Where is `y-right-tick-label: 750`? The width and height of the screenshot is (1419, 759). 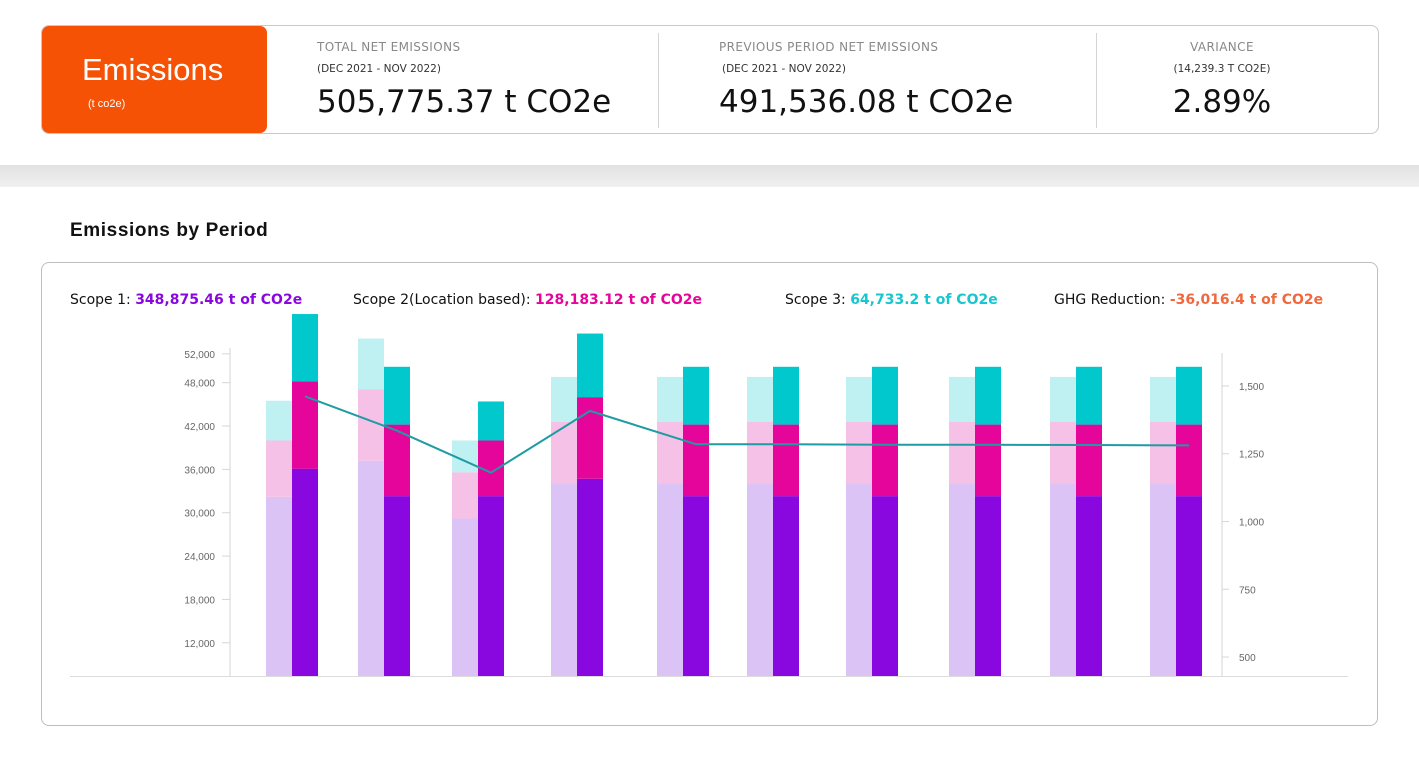
y-right-tick-label: 750 is located at coordinates (1247, 590).